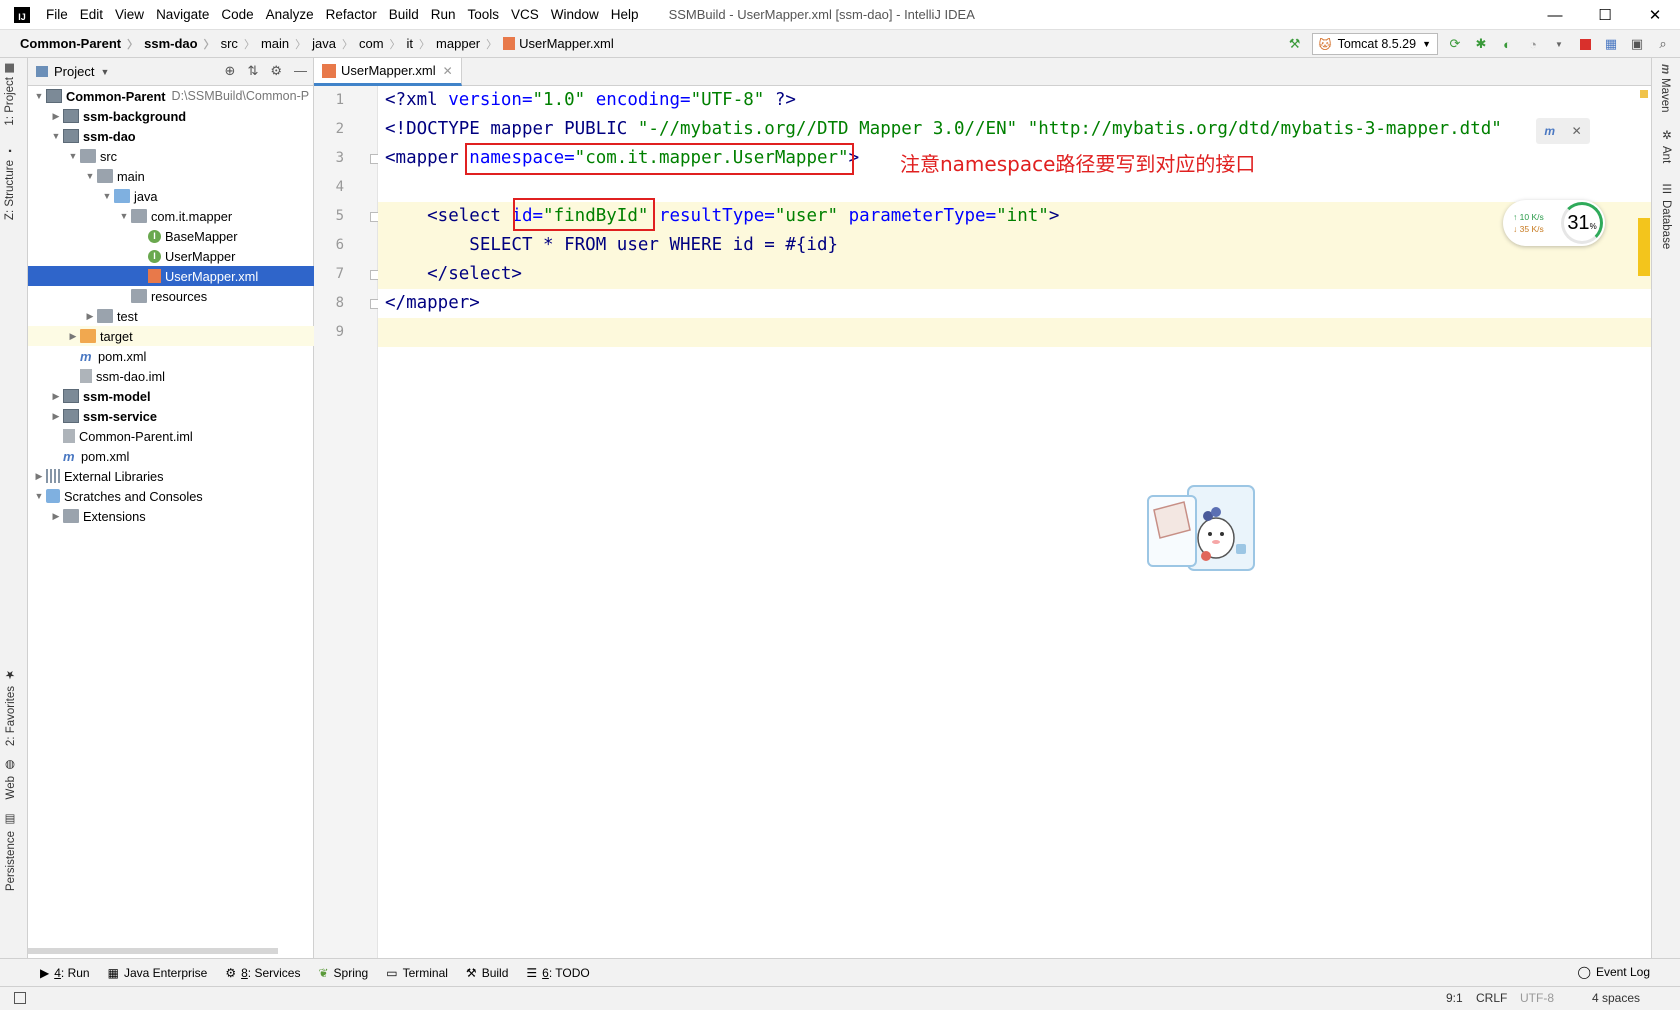  I want to click on close-tab-icon: ✕, so click(448, 71).